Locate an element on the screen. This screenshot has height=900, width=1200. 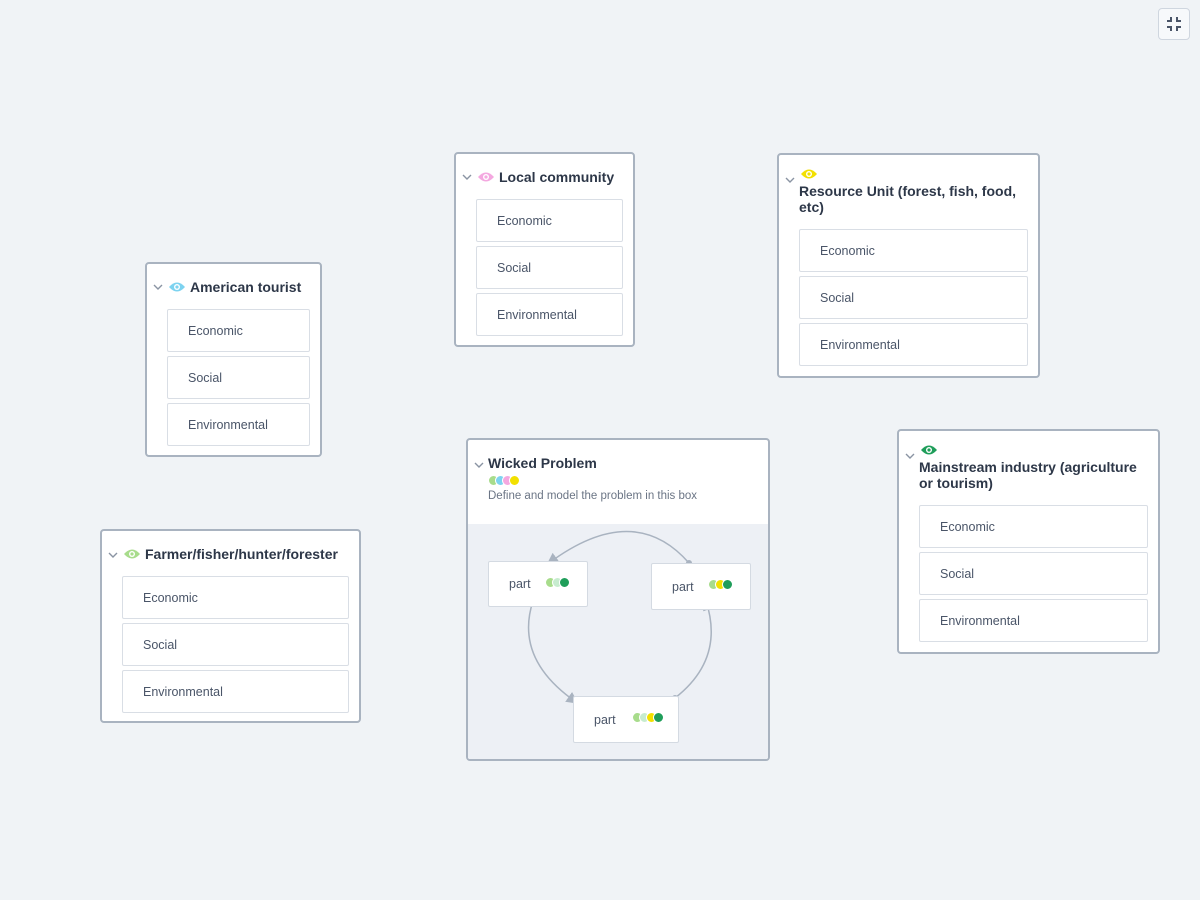
exit-fullscreen-button is located at coordinates (1174, 24).